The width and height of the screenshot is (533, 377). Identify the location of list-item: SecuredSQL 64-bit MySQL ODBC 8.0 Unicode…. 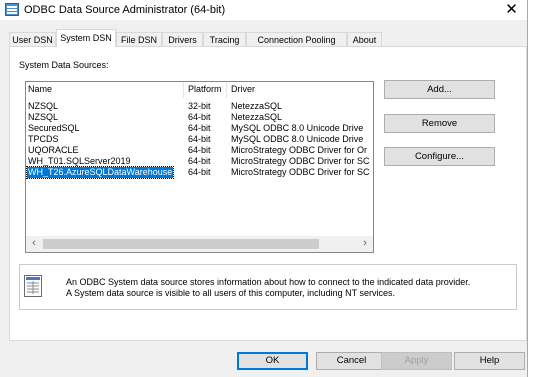
(199, 128).